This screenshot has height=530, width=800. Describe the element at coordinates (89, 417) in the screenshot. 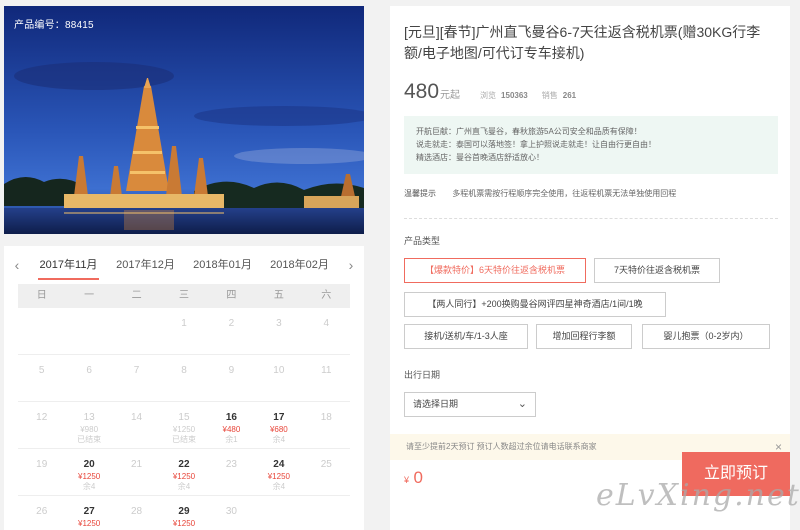

I see `day-number: 13` at that location.